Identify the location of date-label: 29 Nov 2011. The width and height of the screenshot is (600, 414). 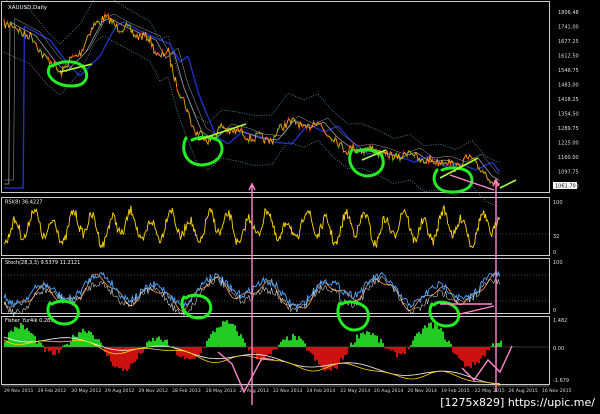
(18, 391).